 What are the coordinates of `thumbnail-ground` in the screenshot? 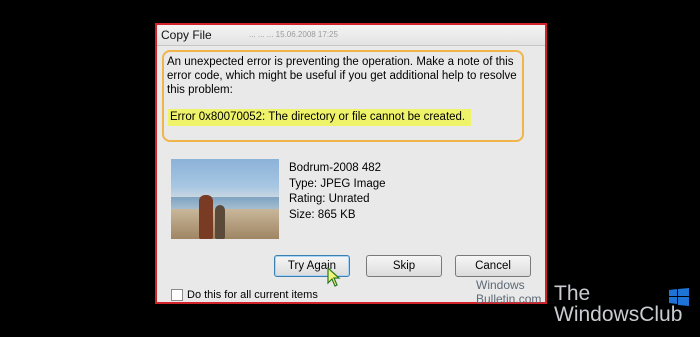 It's located at (225, 224).